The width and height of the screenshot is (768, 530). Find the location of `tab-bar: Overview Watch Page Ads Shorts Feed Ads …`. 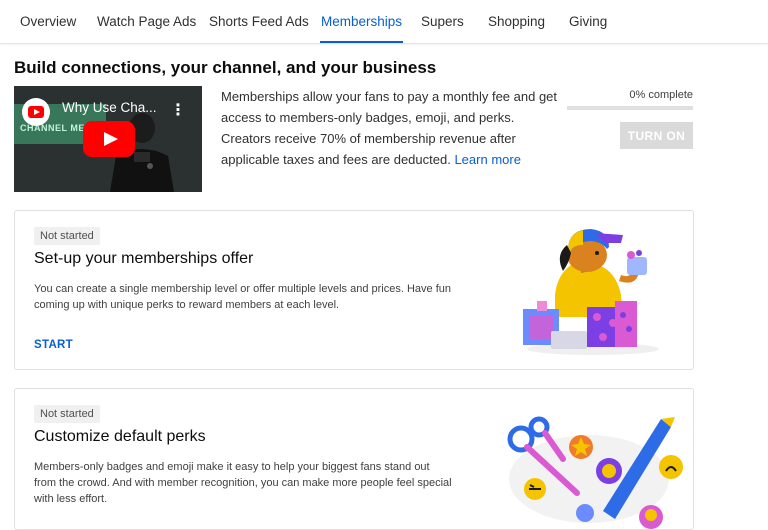

tab-bar: Overview Watch Page Ads Shorts Feed Ads … is located at coordinates (384, 22).